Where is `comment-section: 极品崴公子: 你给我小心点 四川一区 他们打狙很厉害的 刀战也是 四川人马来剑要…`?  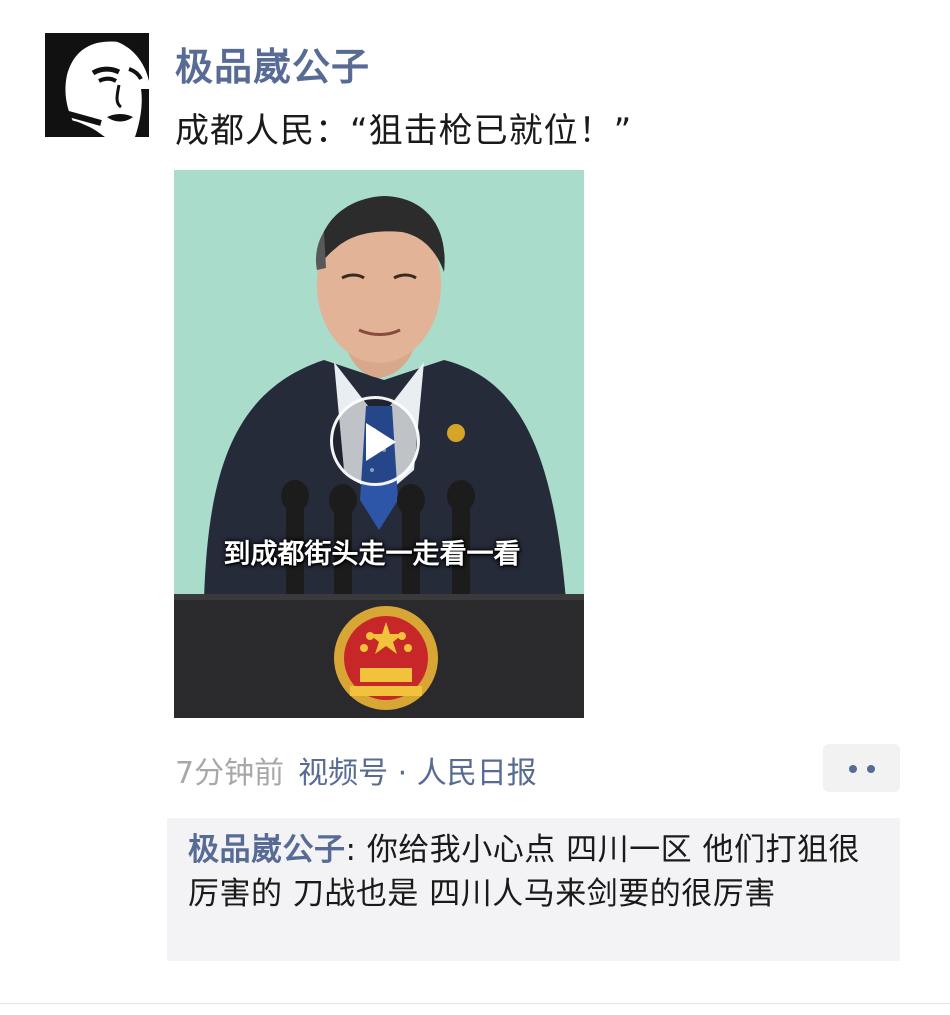 comment-section: 极品崴公子: 你给我小心点 四川一区 他们打狙很厉害的 刀战也是 四川人马来剑要… is located at coordinates (533, 889).